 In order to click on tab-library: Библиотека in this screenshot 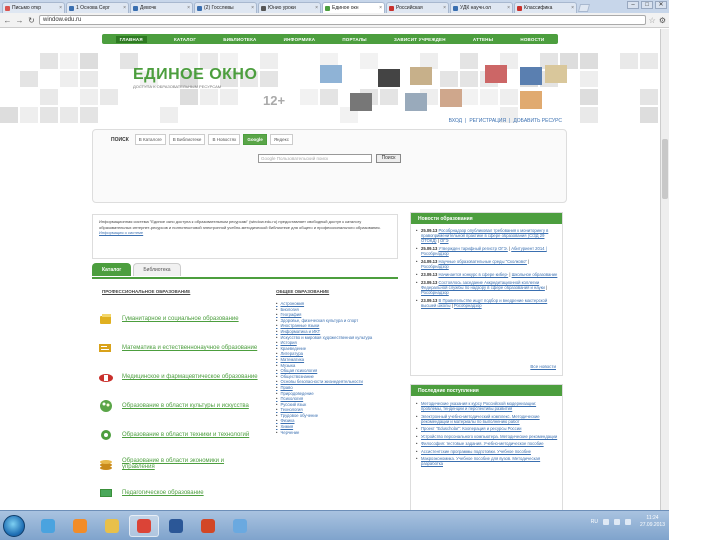, I will do `click(157, 269)`.